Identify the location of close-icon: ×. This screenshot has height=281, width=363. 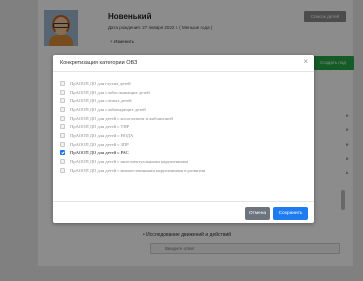
(305, 62).